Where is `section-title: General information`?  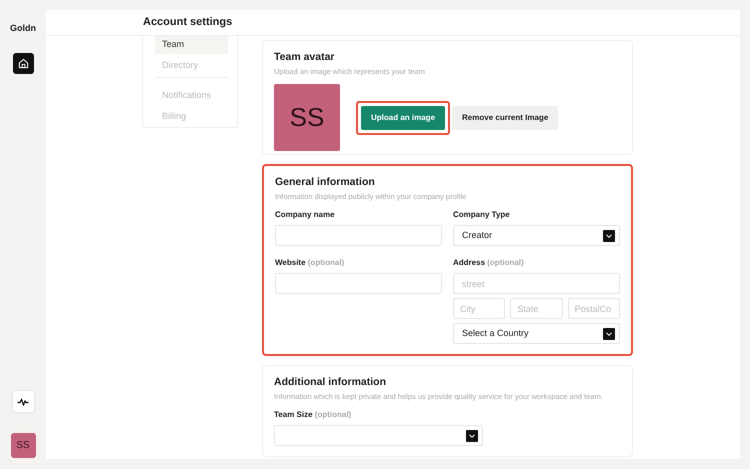 section-title: General information is located at coordinates (325, 182).